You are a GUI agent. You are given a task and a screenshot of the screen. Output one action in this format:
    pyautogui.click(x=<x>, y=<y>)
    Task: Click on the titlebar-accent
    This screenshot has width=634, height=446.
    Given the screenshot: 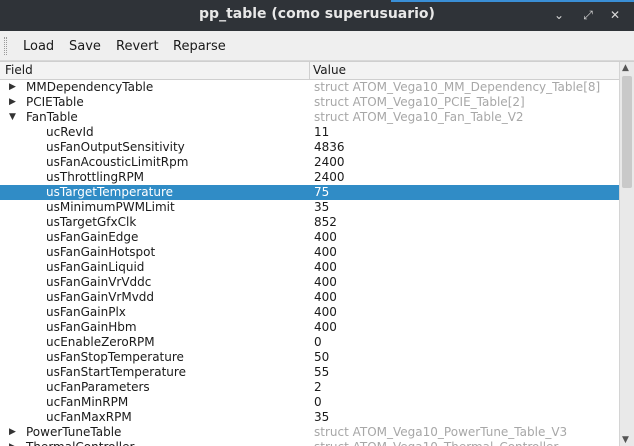 What is the action you would take?
    pyautogui.click(x=512, y=1)
    